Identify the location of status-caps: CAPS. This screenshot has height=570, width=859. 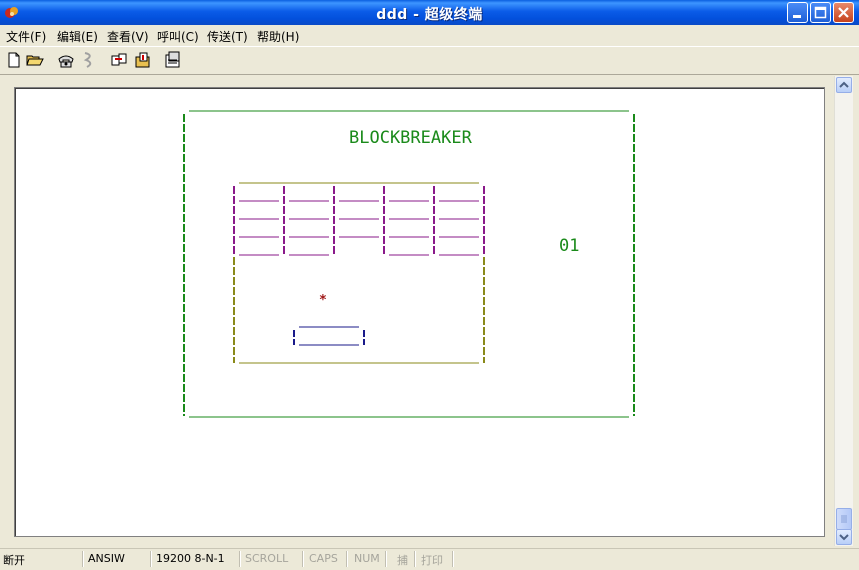
(323, 558).